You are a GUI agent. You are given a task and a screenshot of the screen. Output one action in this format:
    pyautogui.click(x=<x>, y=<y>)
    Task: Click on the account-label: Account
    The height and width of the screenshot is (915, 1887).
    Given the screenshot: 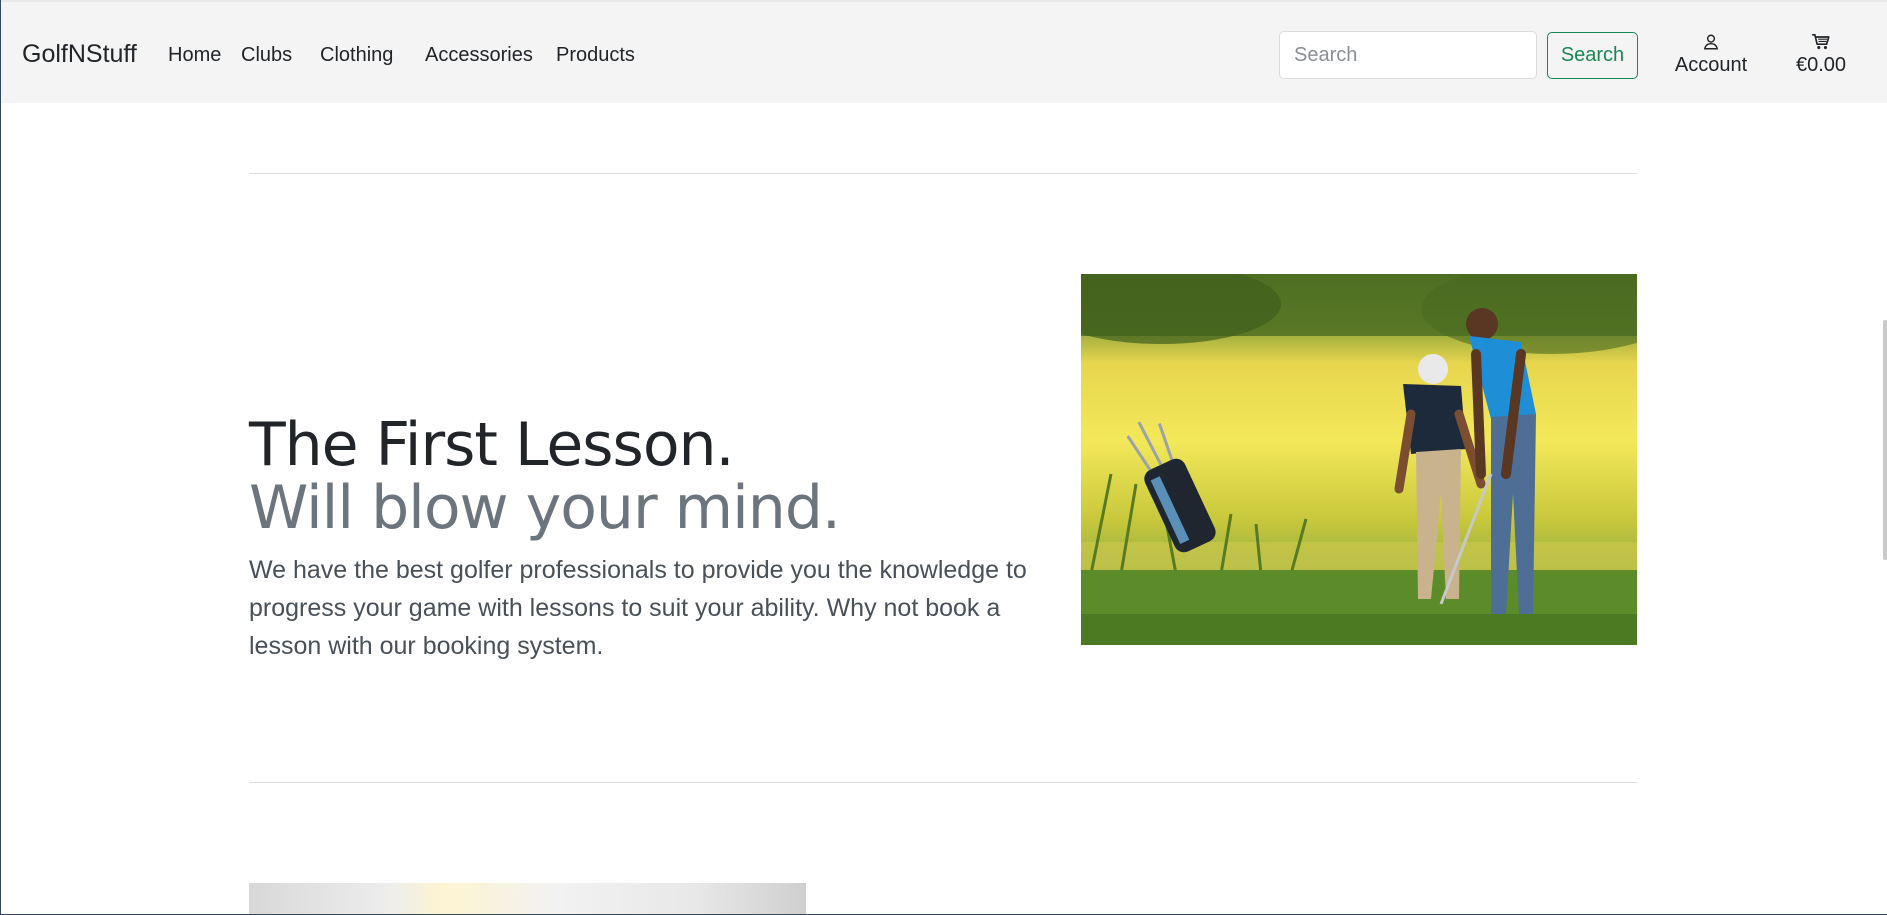 What is the action you would take?
    pyautogui.click(x=1711, y=65)
    